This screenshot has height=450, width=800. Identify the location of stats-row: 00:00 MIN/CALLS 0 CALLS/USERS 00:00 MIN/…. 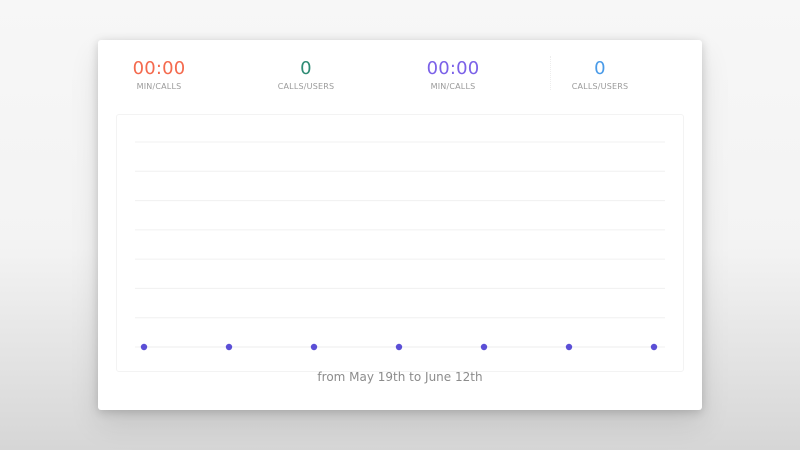
(400, 73).